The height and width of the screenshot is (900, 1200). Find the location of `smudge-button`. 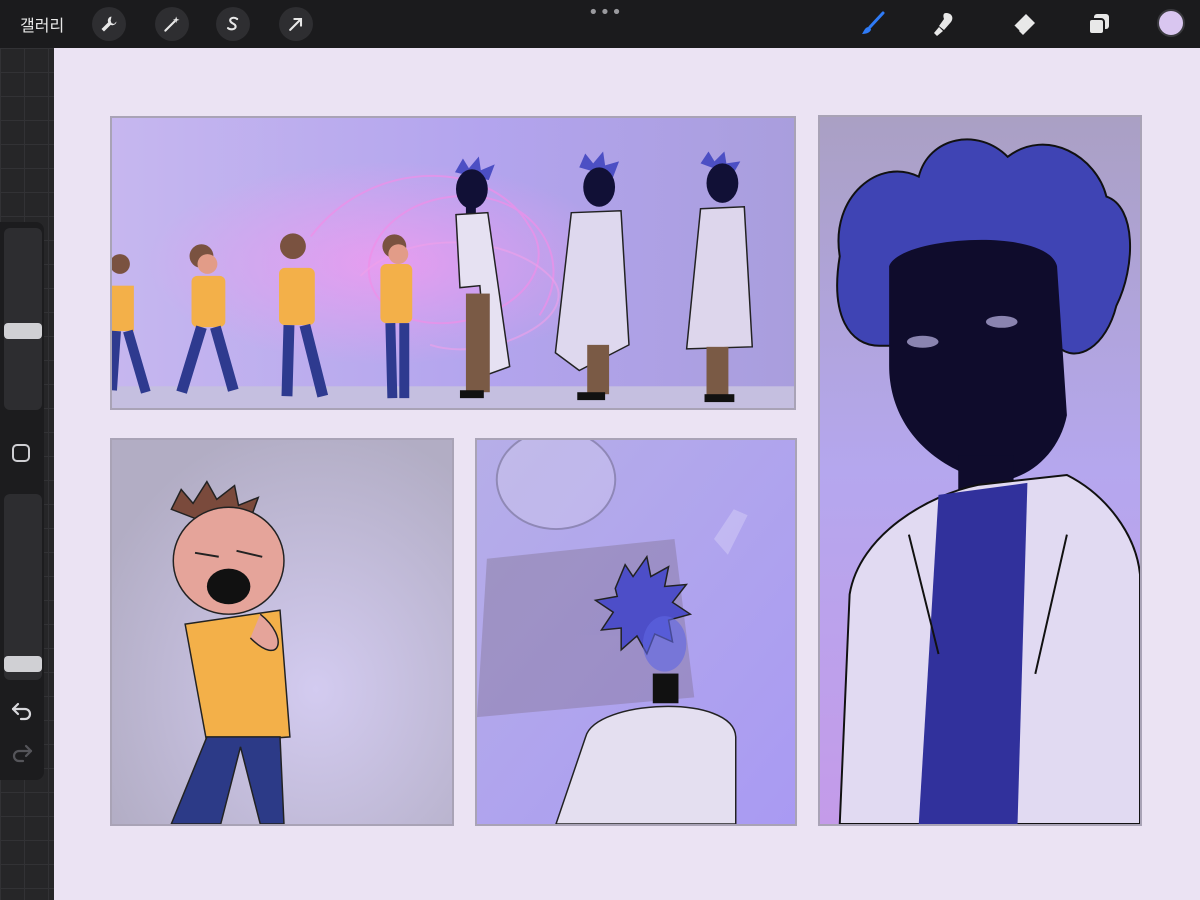

smudge-button is located at coordinates (944, 24).